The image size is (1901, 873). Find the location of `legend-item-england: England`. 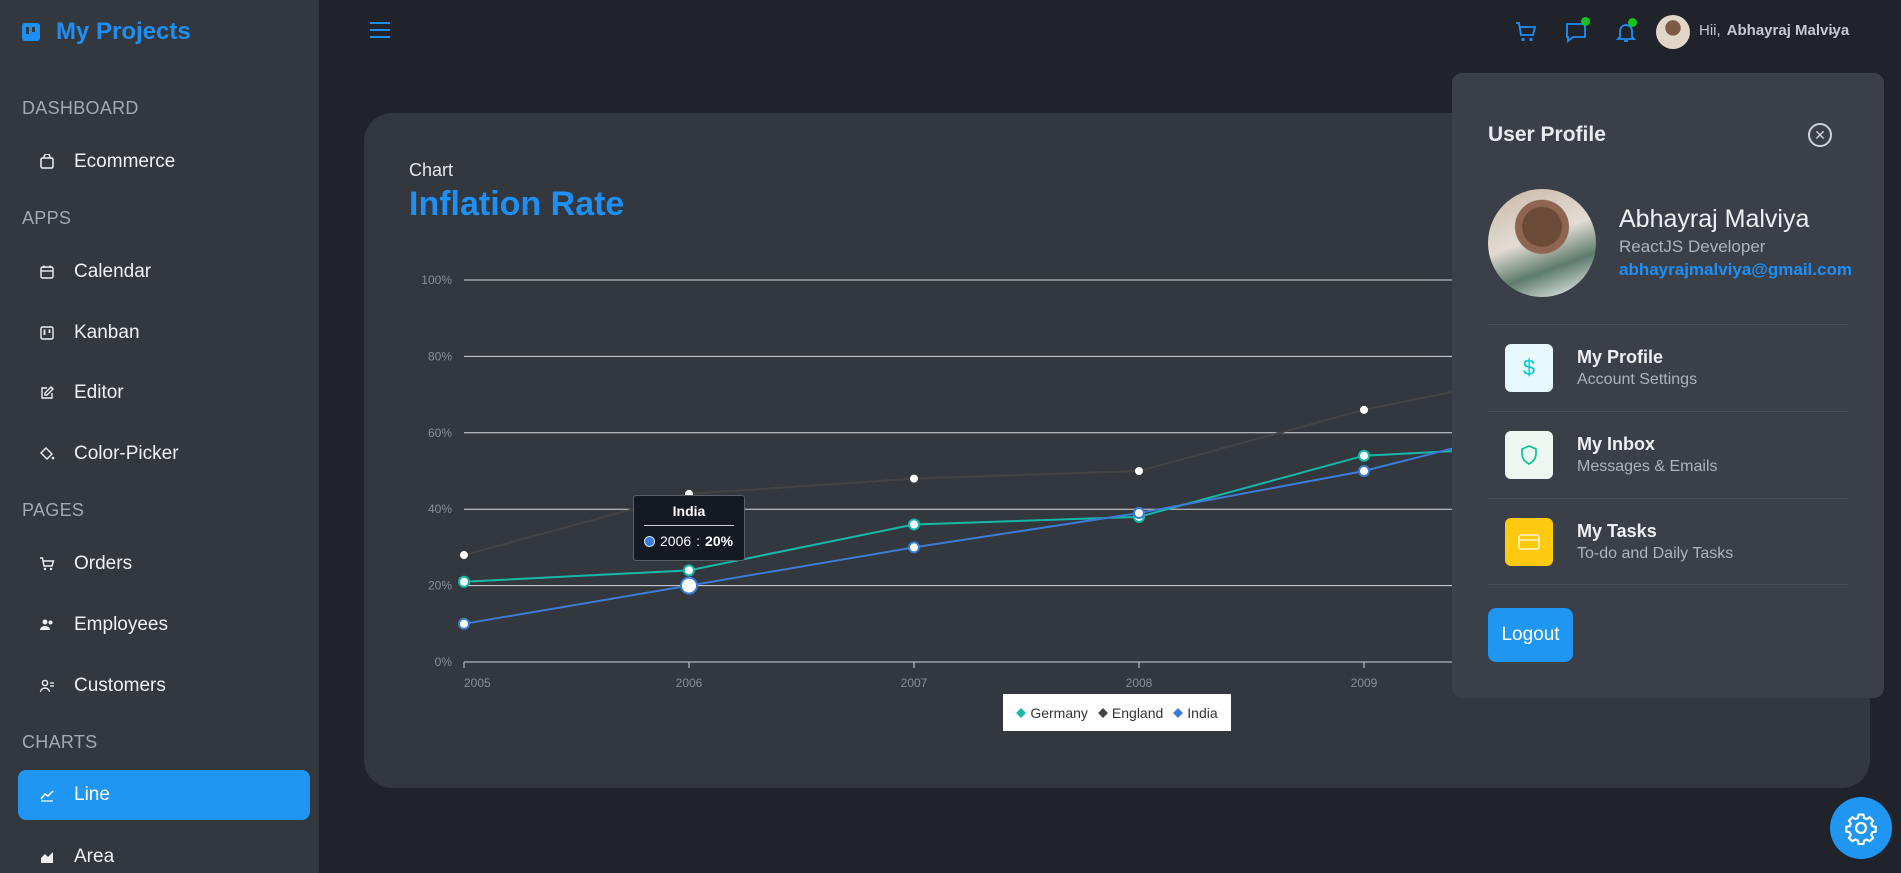

legend-item-england: England is located at coordinates (1130, 712).